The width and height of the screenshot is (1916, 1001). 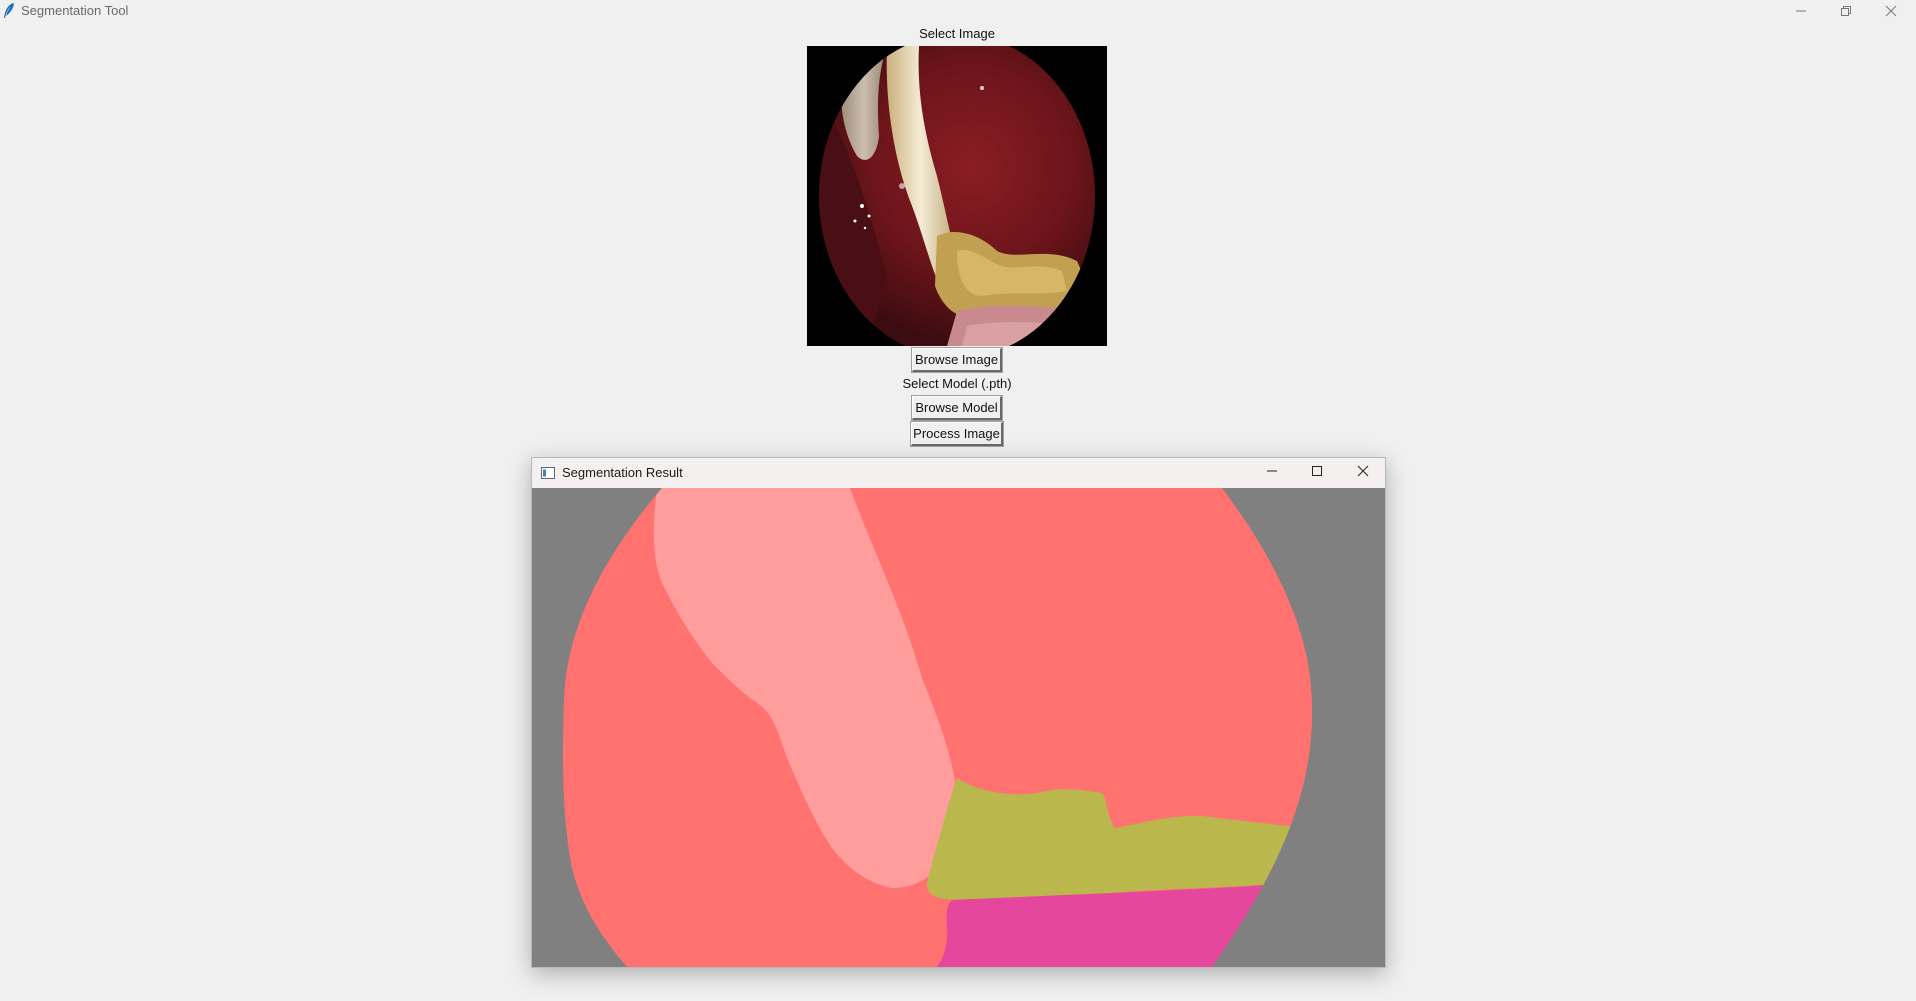 What do you see at coordinates (622, 472) in the screenshot?
I see `result-window-title: Segmentation Result` at bounding box center [622, 472].